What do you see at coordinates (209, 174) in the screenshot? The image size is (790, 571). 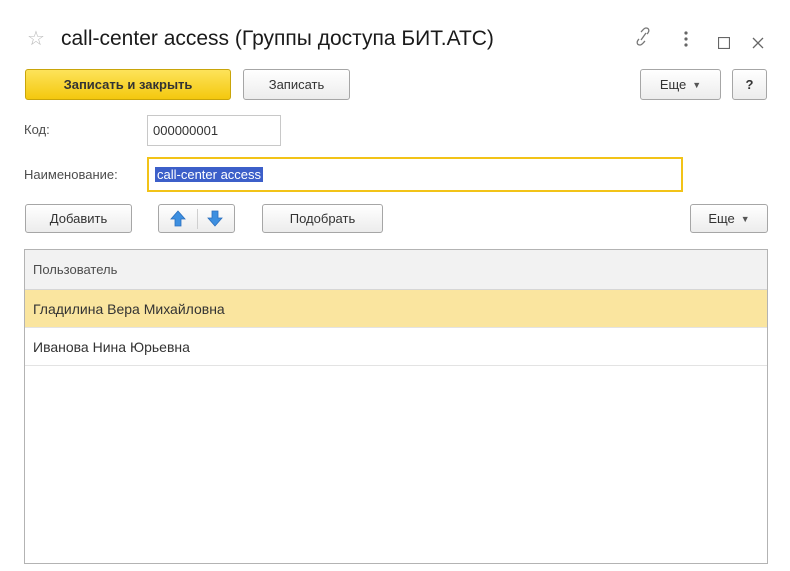 I see `name-value: call-center access` at bounding box center [209, 174].